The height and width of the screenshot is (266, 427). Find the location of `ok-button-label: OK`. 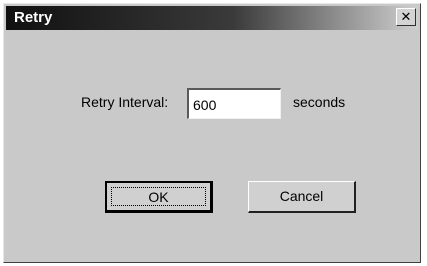

ok-button-label: OK is located at coordinates (158, 197).